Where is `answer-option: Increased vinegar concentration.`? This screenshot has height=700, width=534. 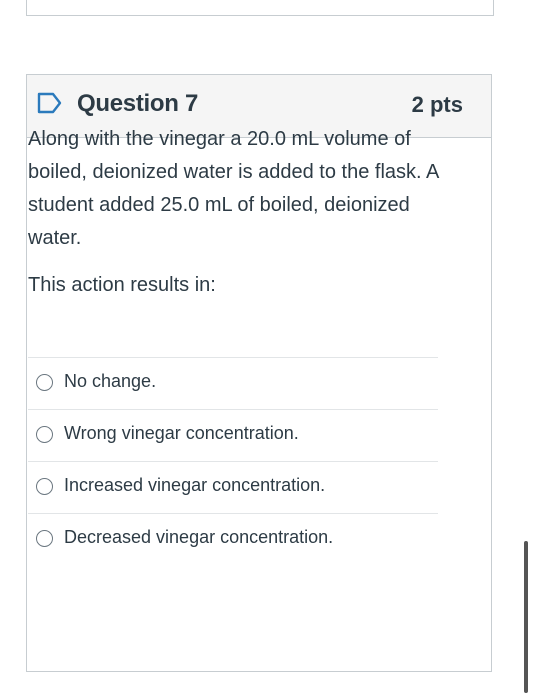
answer-option: Increased vinegar concentration. is located at coordinates (233, 487).